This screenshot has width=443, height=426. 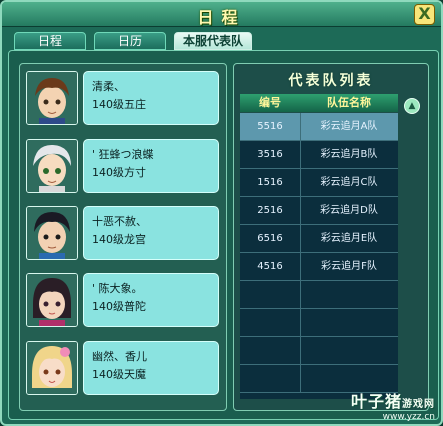 I want to click on member-detail: 140级普陀, so click(x=119, y=306).